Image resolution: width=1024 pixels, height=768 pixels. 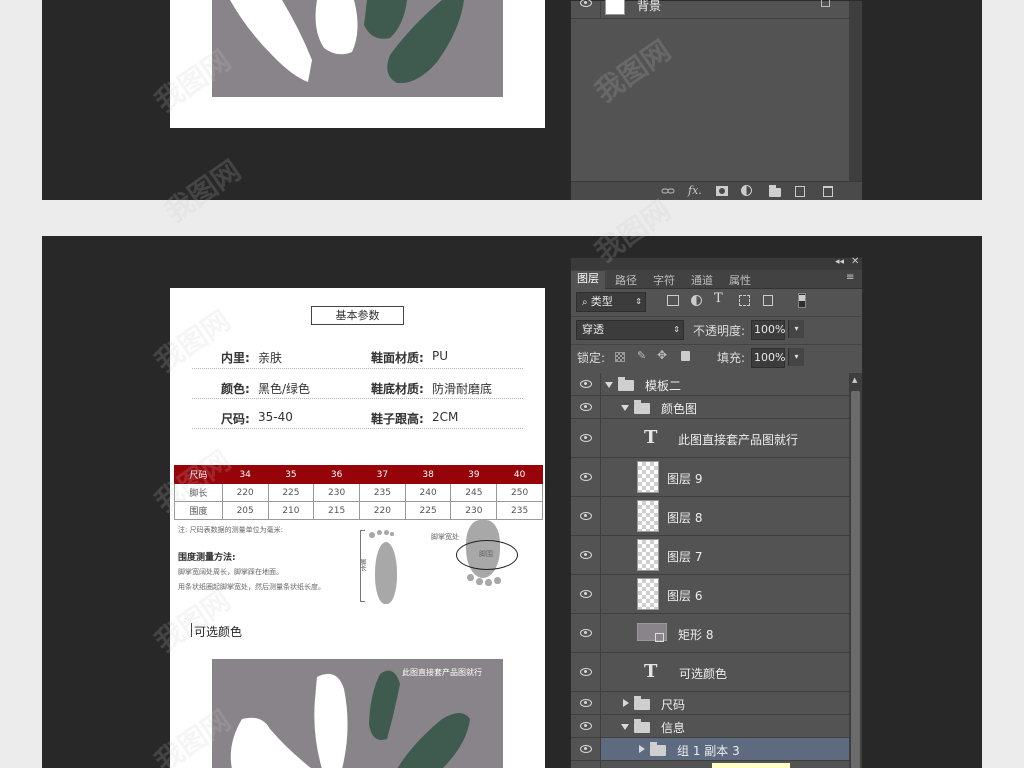 What do you see at coordinates (662, 355) in the screenshot?
I see `lock-position-icon: ✥` at bounding box center [662, 355].